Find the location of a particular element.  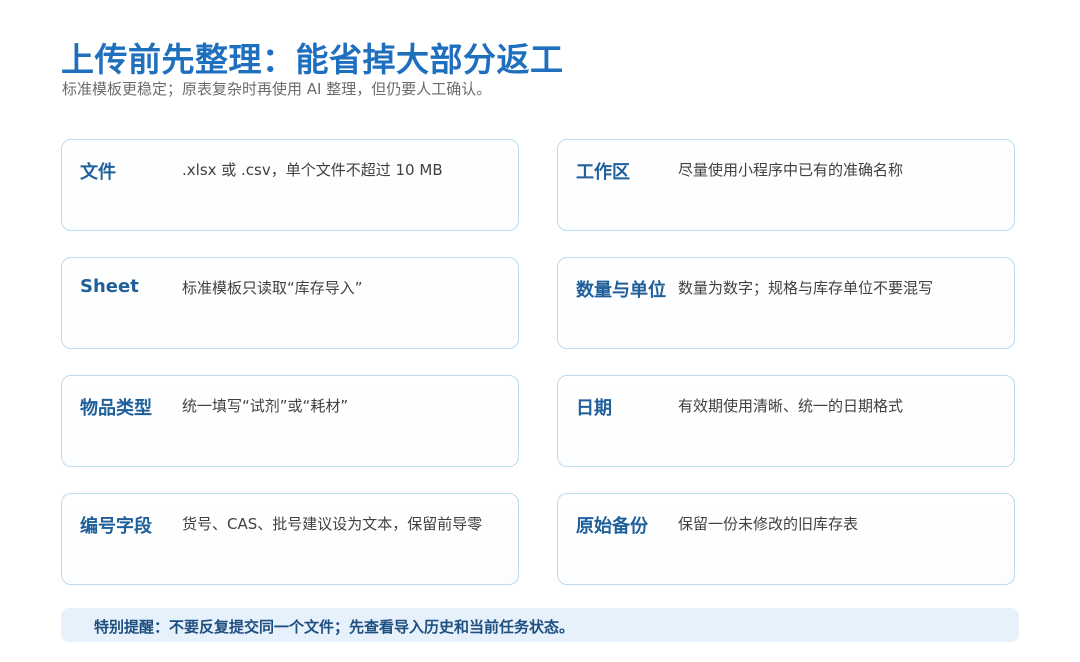

page-subtitle: 标准模板更稳定；原表复杂时再使用 AI 整理，但仍要人工确认。 is located at coordinates (277, 89).